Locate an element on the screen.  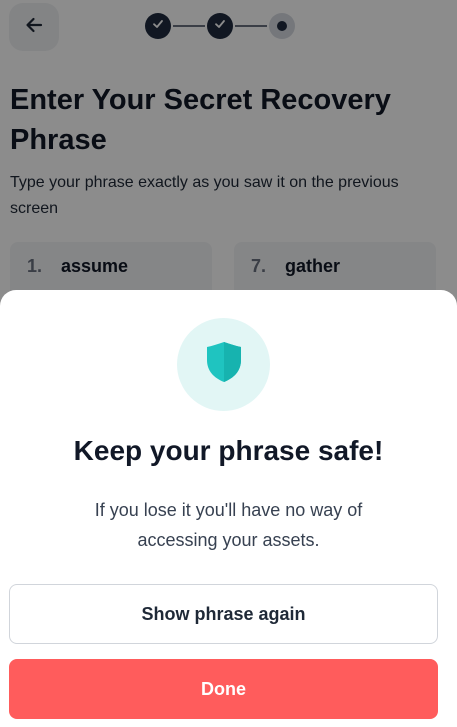
shield-icon is located at coordinates (224, 364).